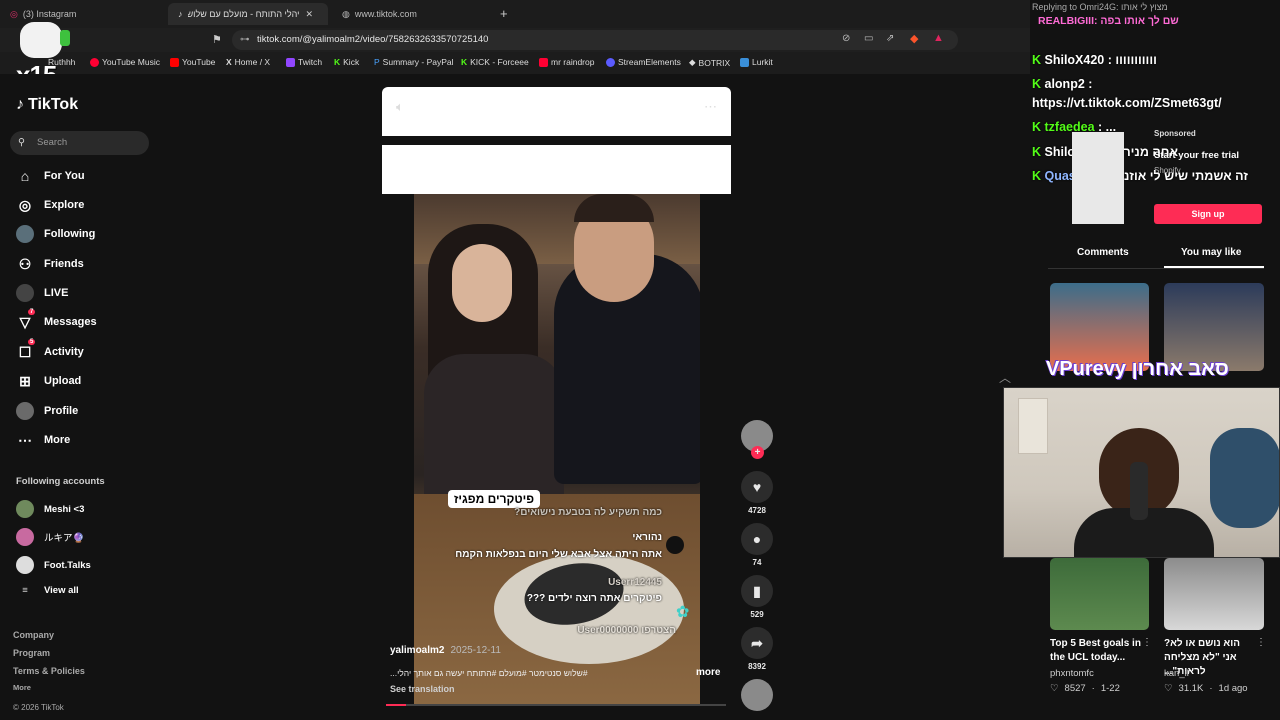 Image resolution: width=1280 pixels, height=720 pixels. I want to click on bookmark-youtube: YouTube, so click(192, 62).